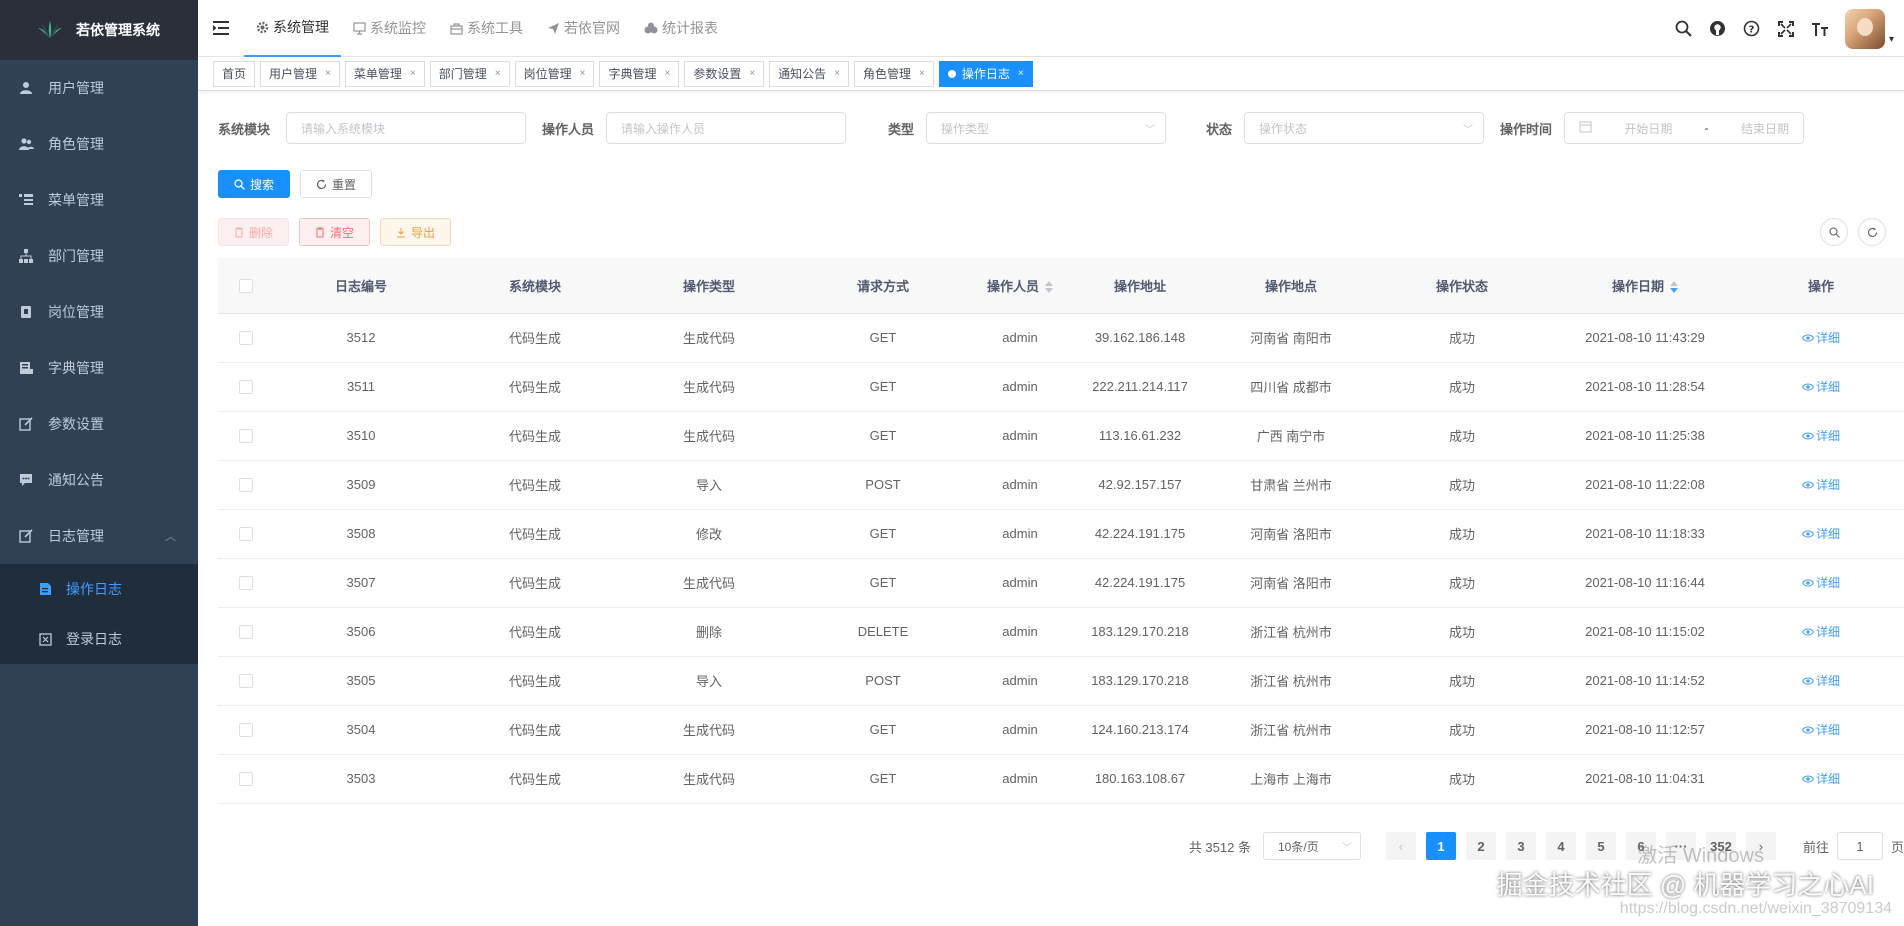 The width and height of the screenshot is (1904, 926). Describe the element at coordinates (389, 28) in the screenshot. I see `topnav-item-1: 系统监控` at that location.